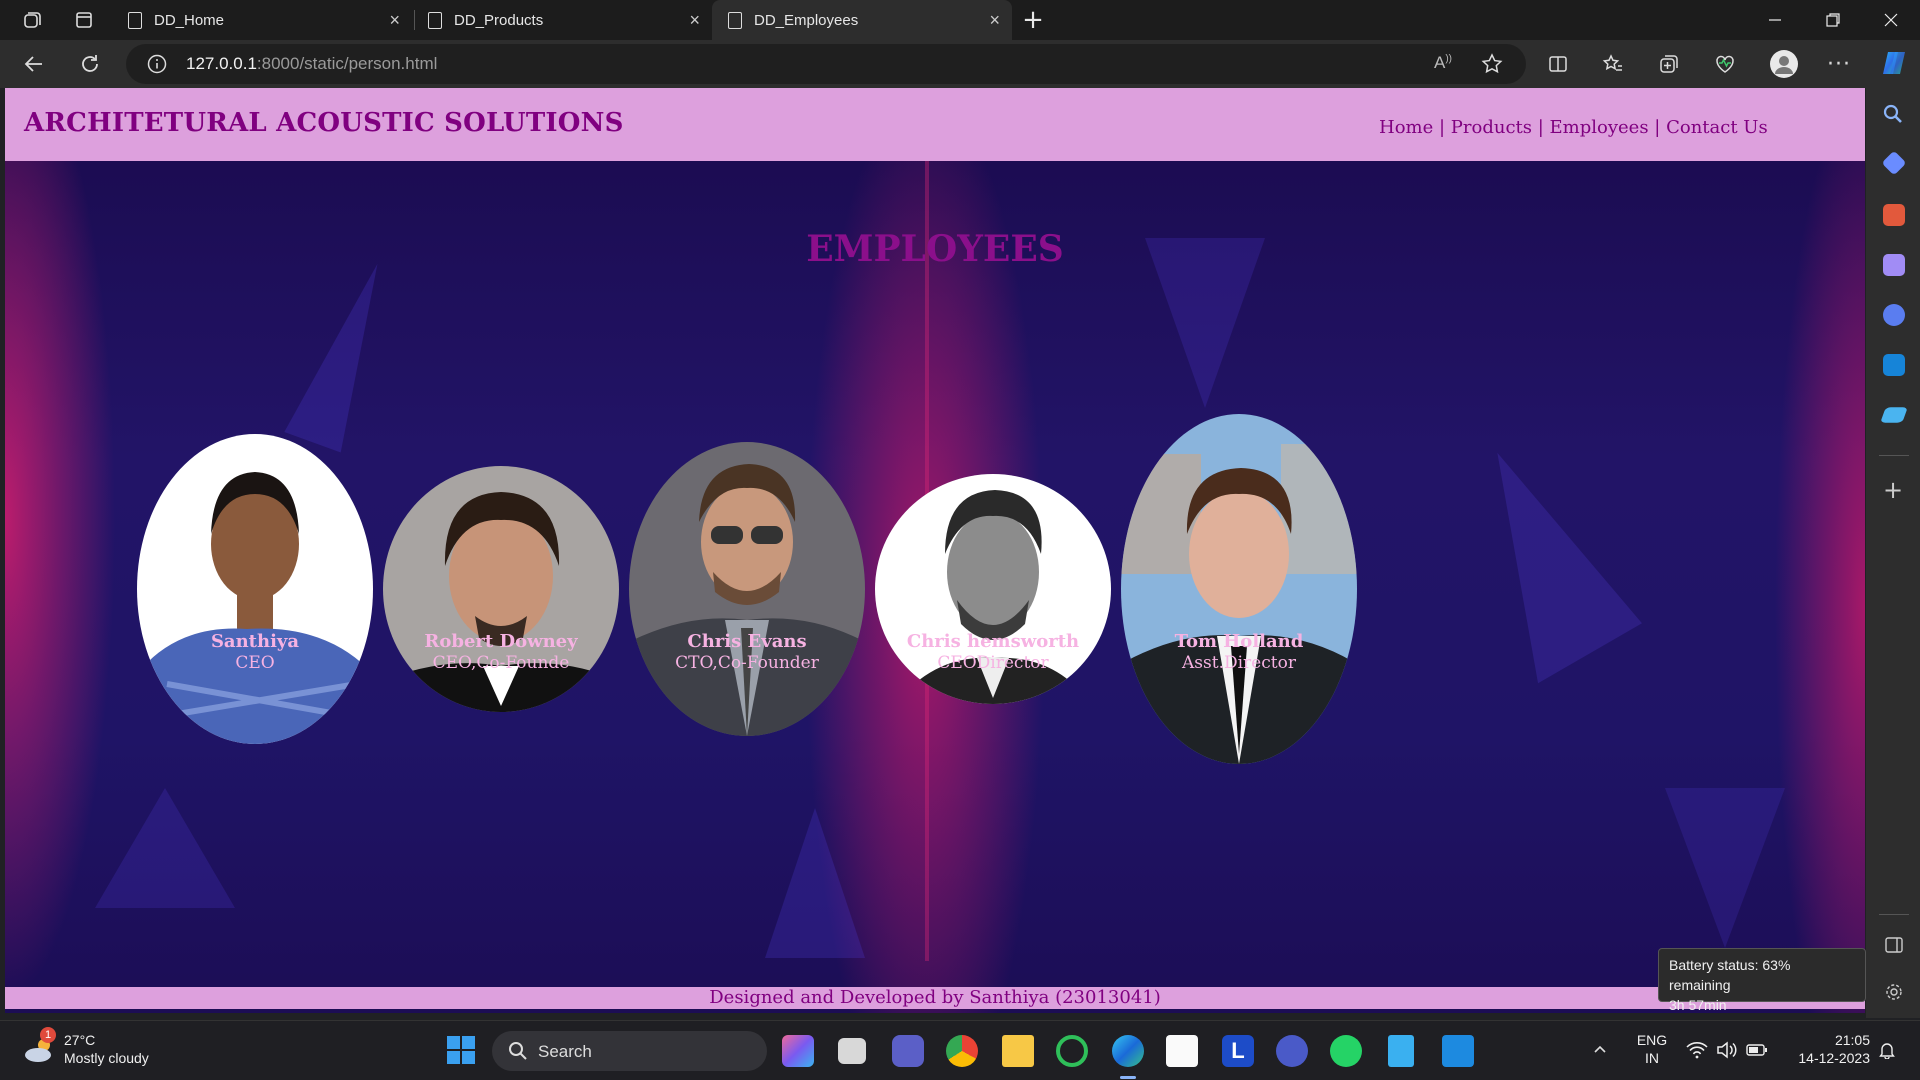  I want to click on task-view-icon, so click(852, 1051).